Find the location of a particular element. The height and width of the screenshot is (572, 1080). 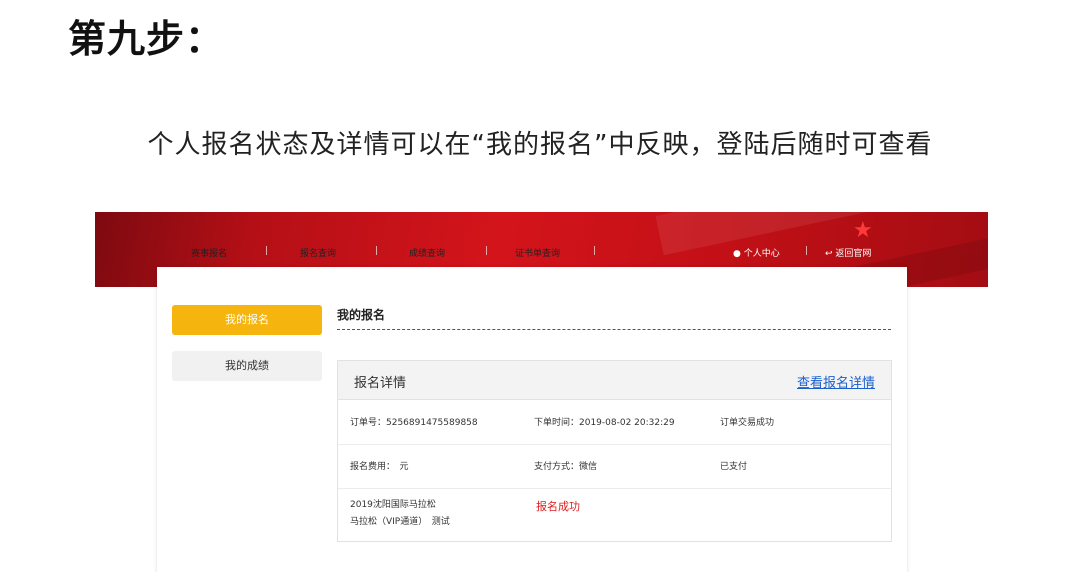

back-home-link: ↩ 返回官网 is located at coordinates (848, 252).